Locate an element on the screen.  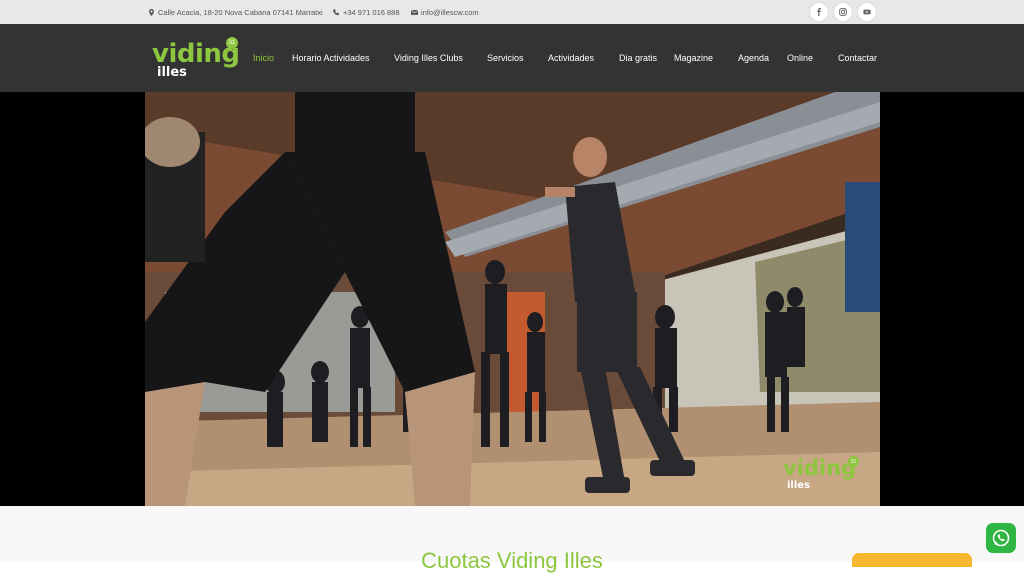
watermark-badge: 31 is located at coordinates (853, 461).